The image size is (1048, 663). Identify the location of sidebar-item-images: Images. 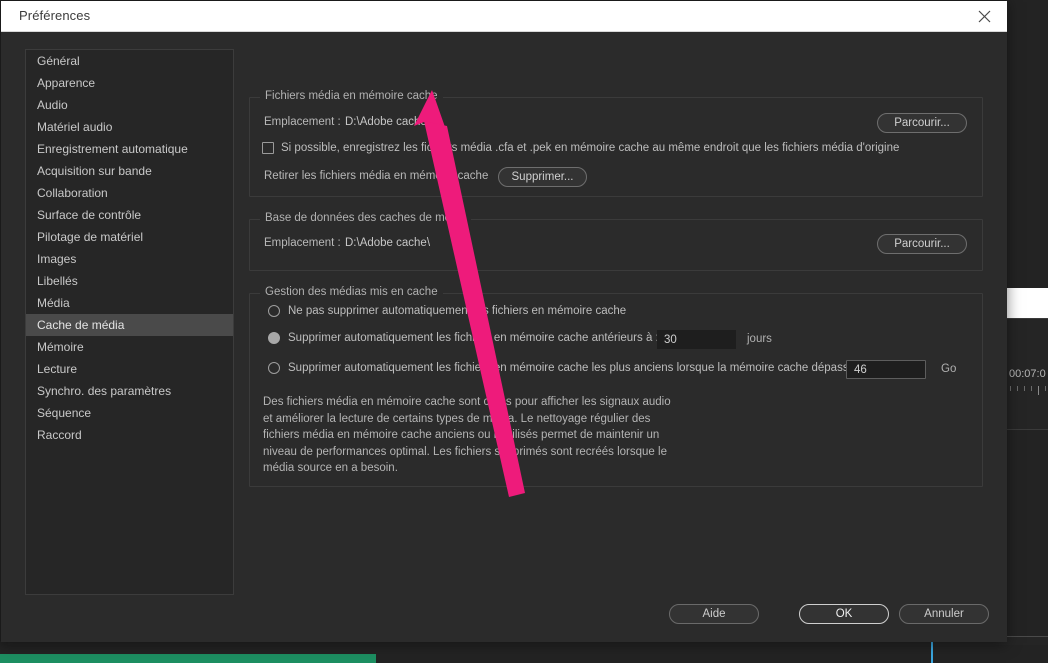
(129, 259).